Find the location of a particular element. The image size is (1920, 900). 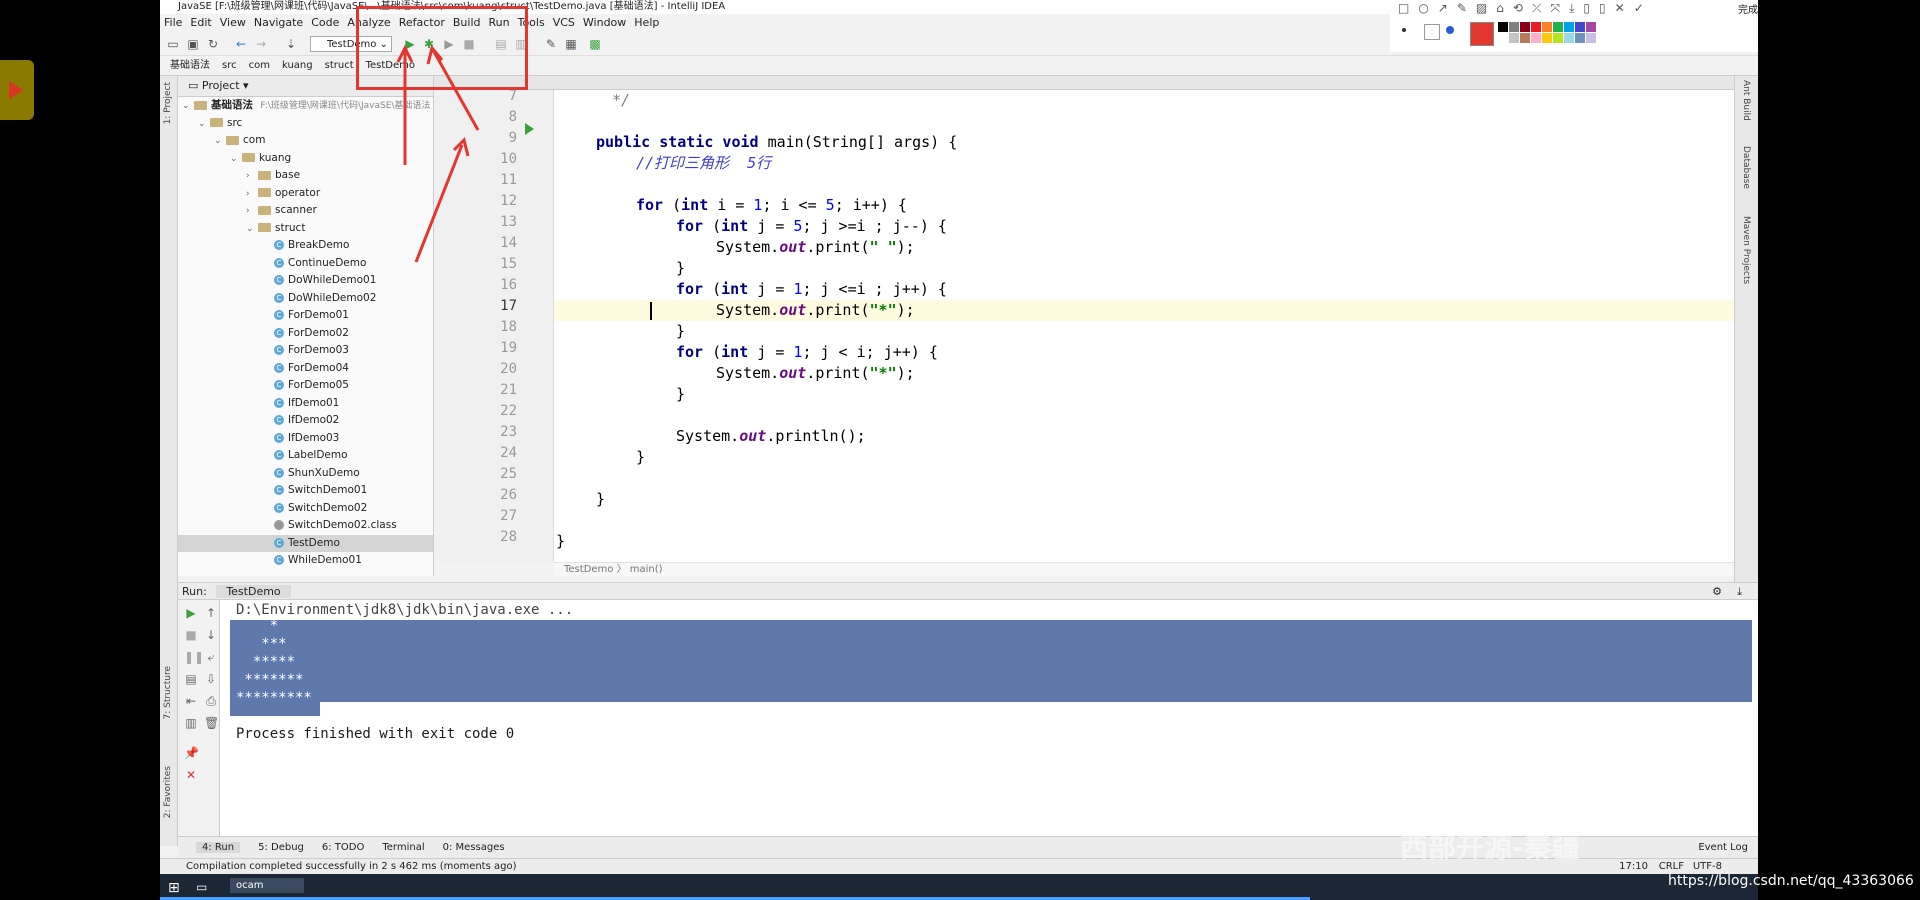

size-small is located at coordinates (1404, 30).